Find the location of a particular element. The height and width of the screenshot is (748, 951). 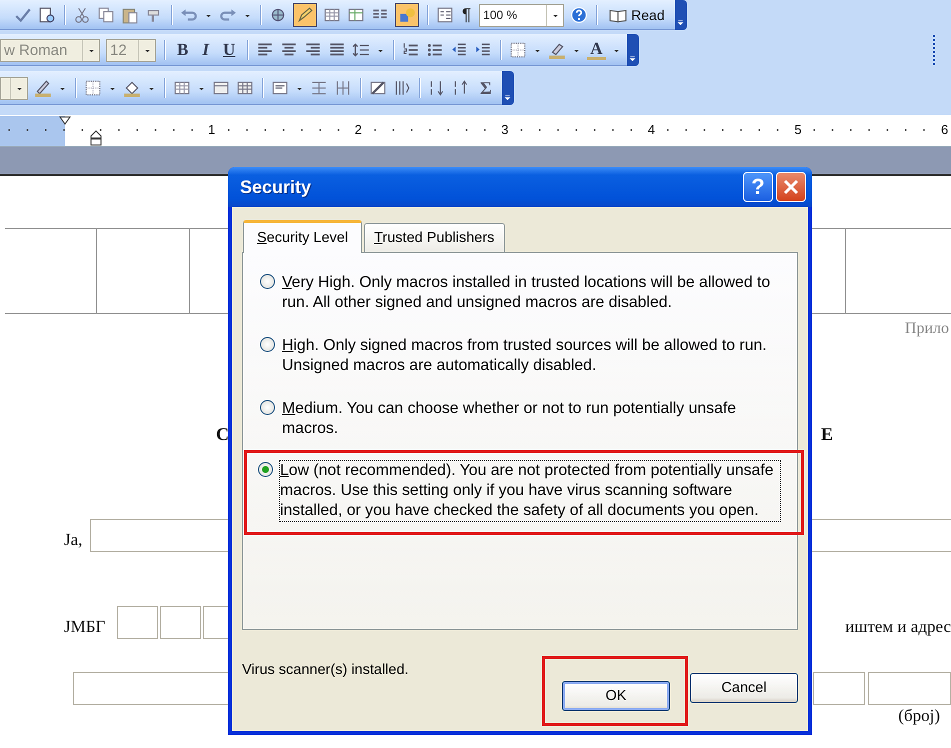

zoom-dropdown: 100 % is located at coordinates (521, 15).